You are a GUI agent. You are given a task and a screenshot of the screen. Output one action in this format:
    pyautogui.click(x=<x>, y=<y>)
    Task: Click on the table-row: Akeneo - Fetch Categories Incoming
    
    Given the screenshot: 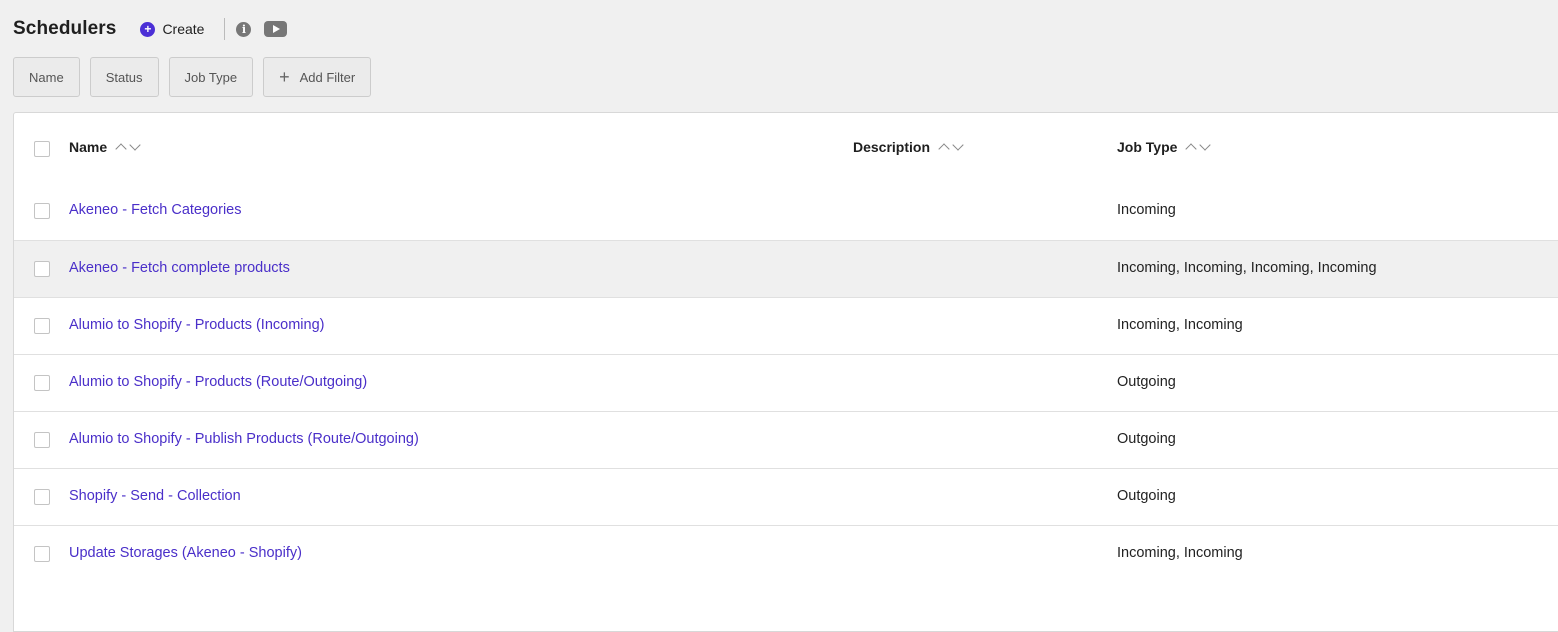 What is the action you would take?
    pyautogui.click(x=786, y=211)
    